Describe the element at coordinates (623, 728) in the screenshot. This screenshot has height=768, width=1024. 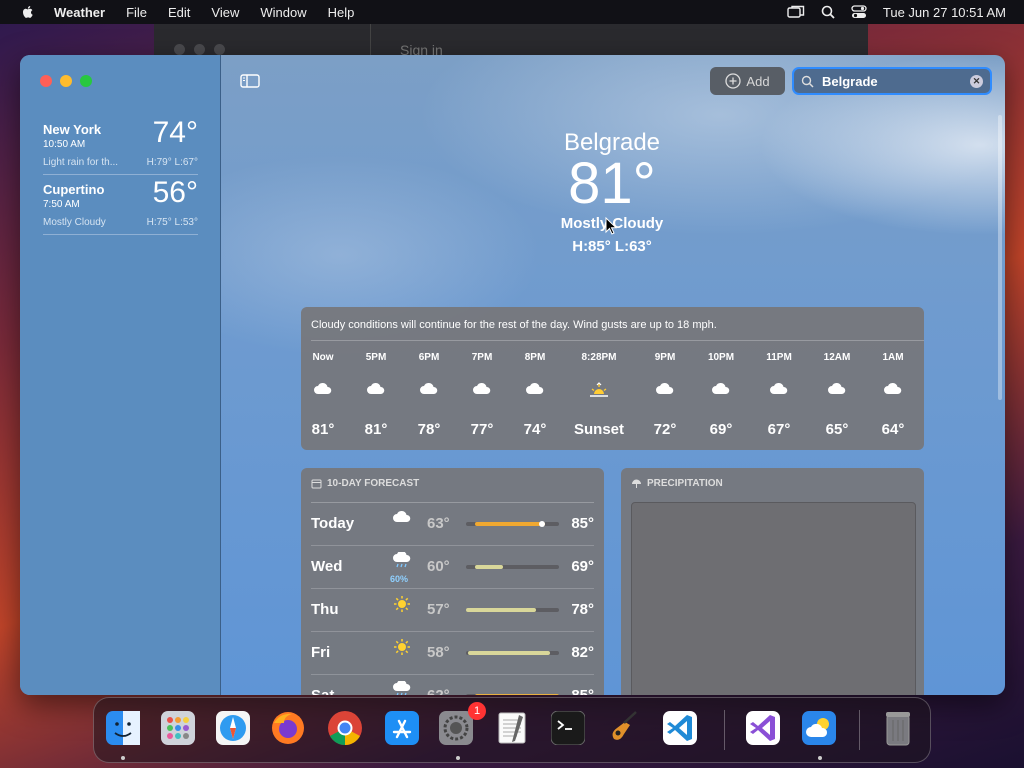
I see `garageband-icon` at that location.